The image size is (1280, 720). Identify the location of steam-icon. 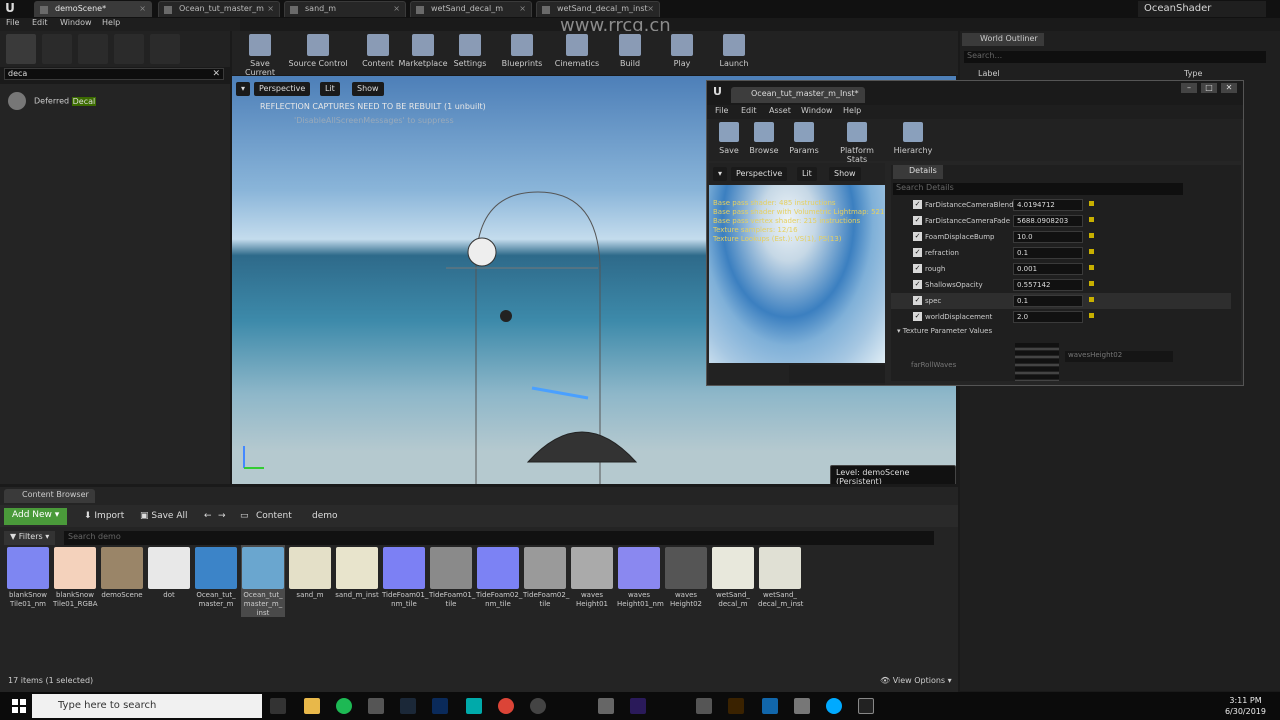
(408, 706).